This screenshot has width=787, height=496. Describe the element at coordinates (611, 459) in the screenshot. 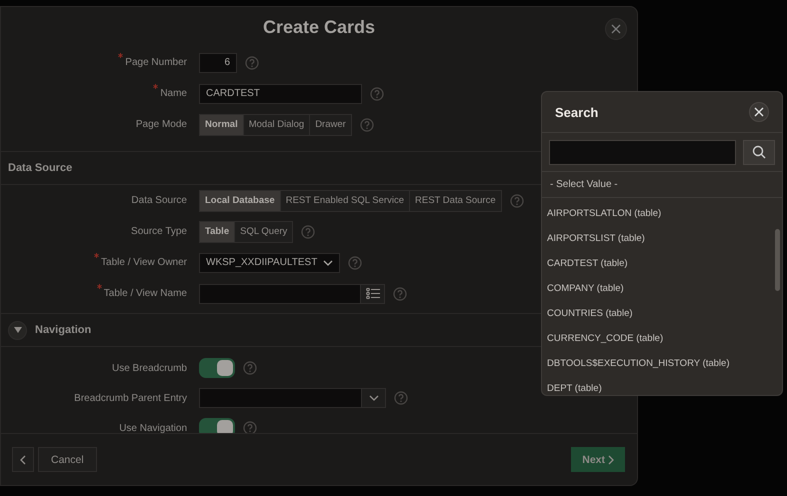

I see `chevron-right-icon` at that location.